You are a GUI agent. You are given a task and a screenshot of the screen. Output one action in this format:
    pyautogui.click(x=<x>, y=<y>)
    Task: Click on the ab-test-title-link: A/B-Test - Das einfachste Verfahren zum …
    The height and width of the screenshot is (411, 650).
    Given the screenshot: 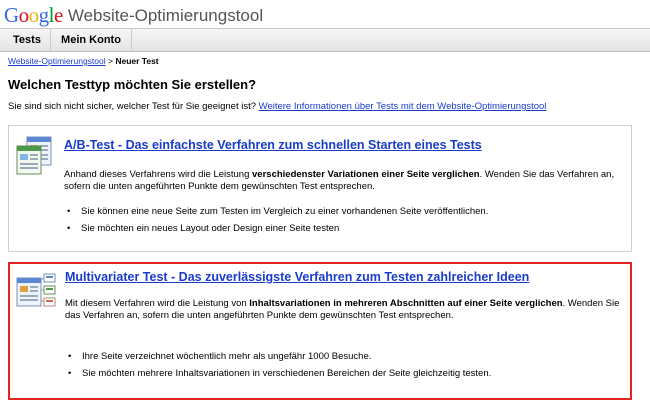 What is the action you would take?
    pyautogui.click(x=273, y=145)
    